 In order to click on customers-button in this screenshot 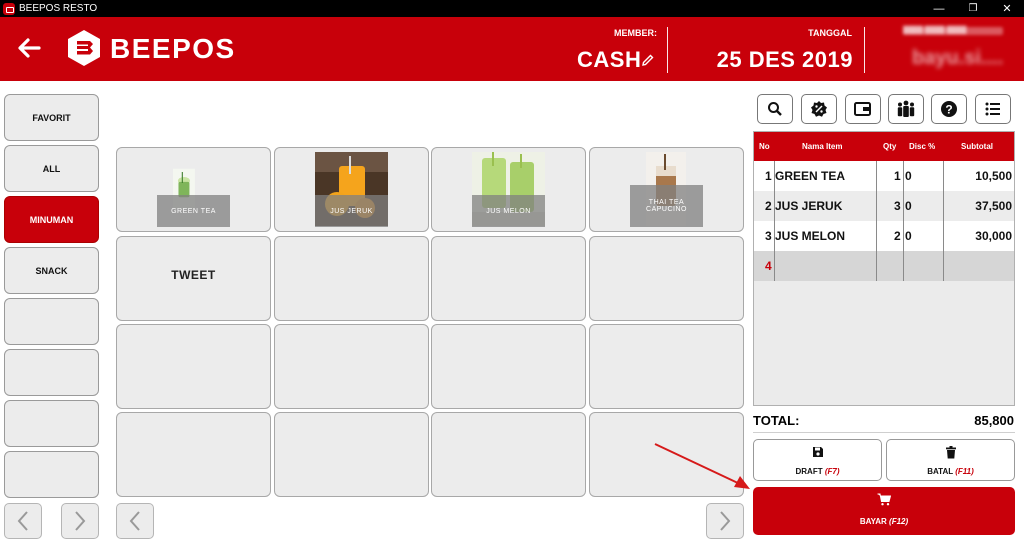, I will do `click(906, 109)`.